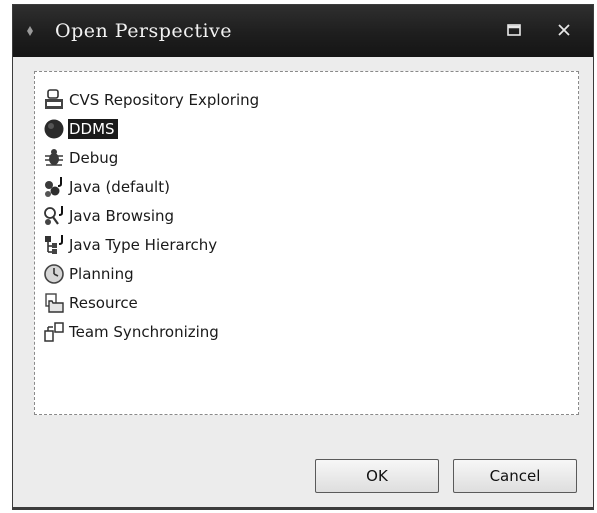 The image size is (597, 513). I want to click on perspective-label: Resource, so click(103, 303).